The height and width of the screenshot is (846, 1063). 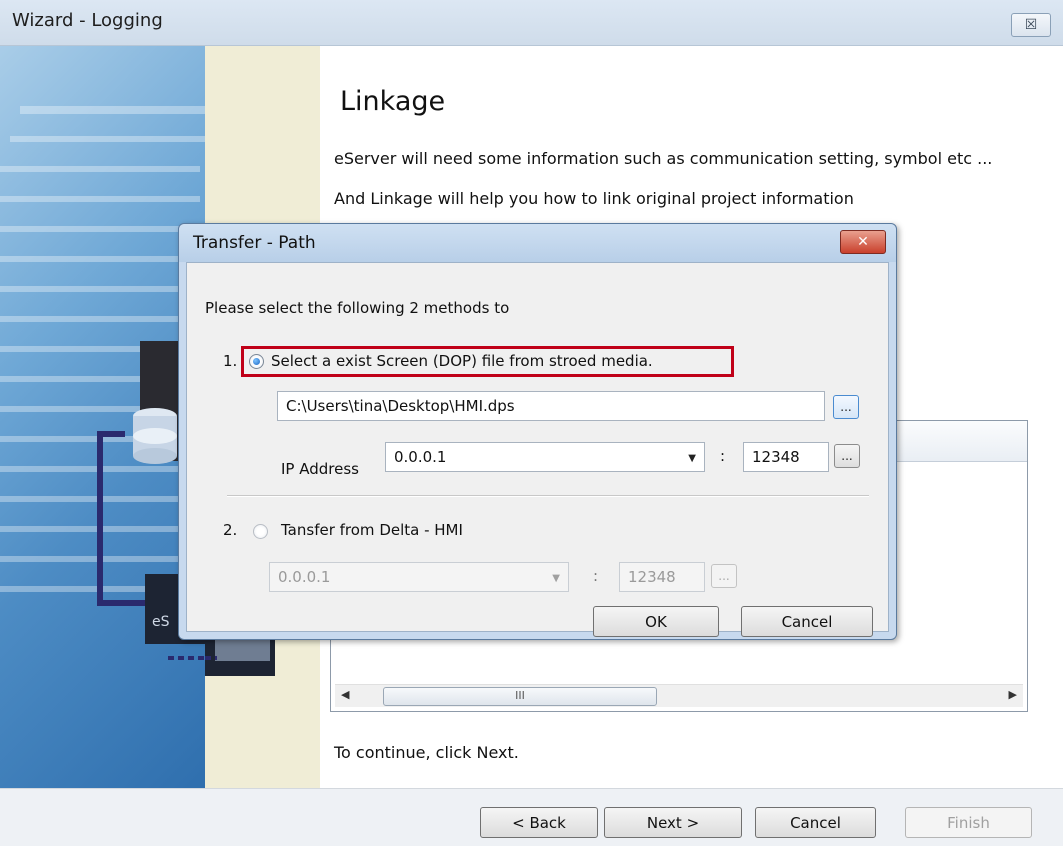 I want to click on scroll-left-icon: ◀, so click(x=345, y=694).